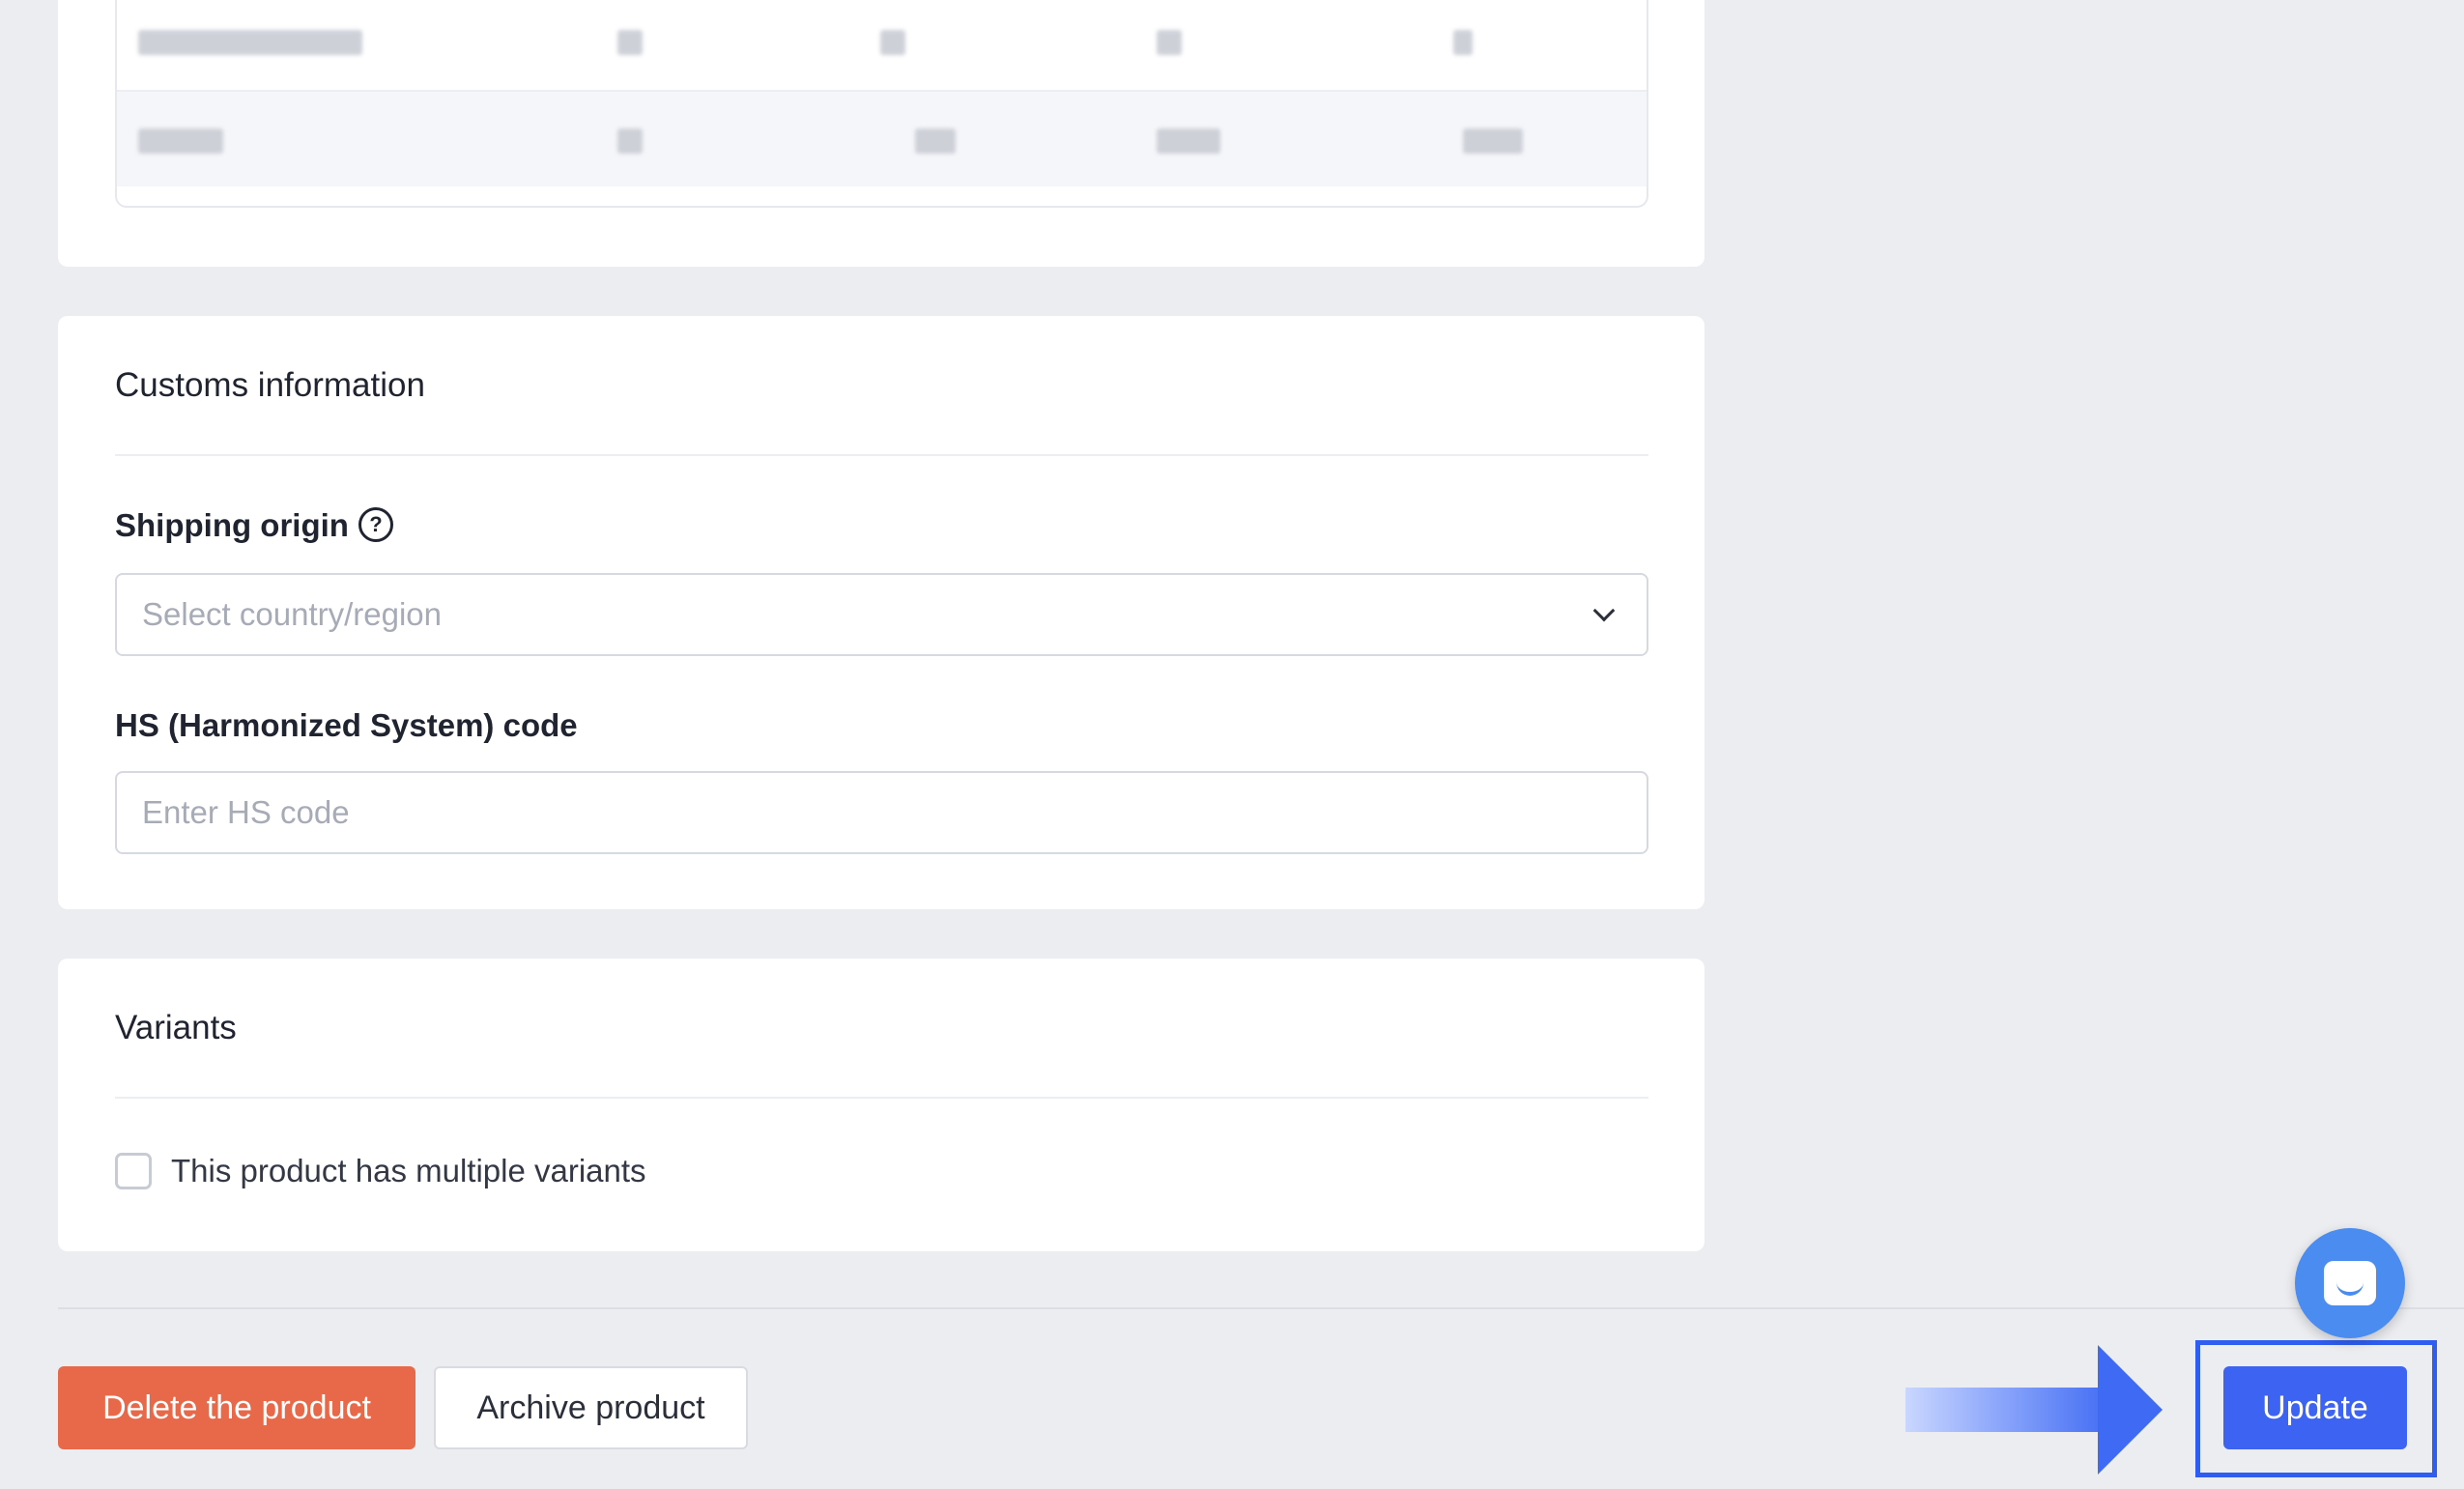  What do you see at coordinates (408, 1170) in the screenshot?
I see `multiple-variants-label: This product has multiple variants` at bounding box center [408, 1170].